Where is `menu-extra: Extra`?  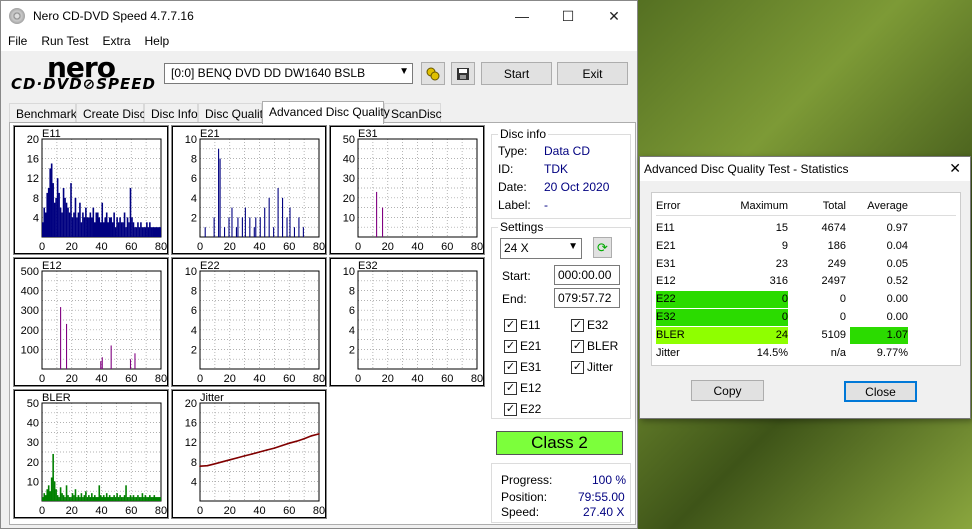 menu-extra: Extra is located at coordinates (116, 41).